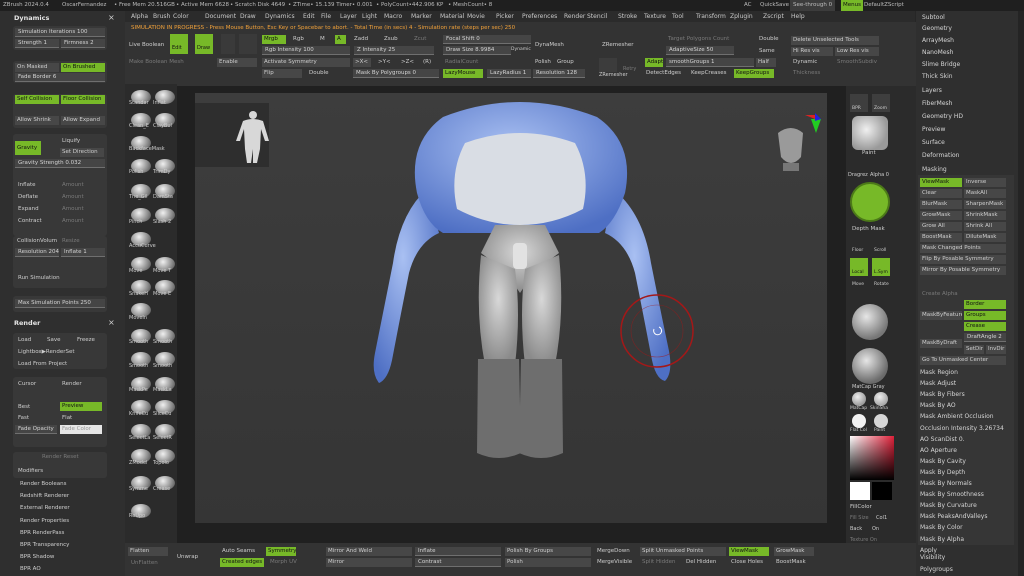 The height and width of the screenshot is (576, 1024). Describe the element at coordinates (774, 5) in the screenshot. I see `quicksave-button: QuickSave` at that location.